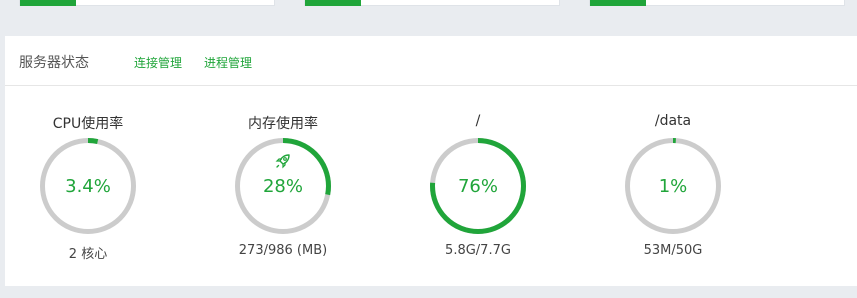 Image resolution: width=857 pixels, height=298 pixels. What do you see at coordinates (158, 62) in the screenshot?
I see `connection-management-link: 连接管理` at bounding box center [158, 62].